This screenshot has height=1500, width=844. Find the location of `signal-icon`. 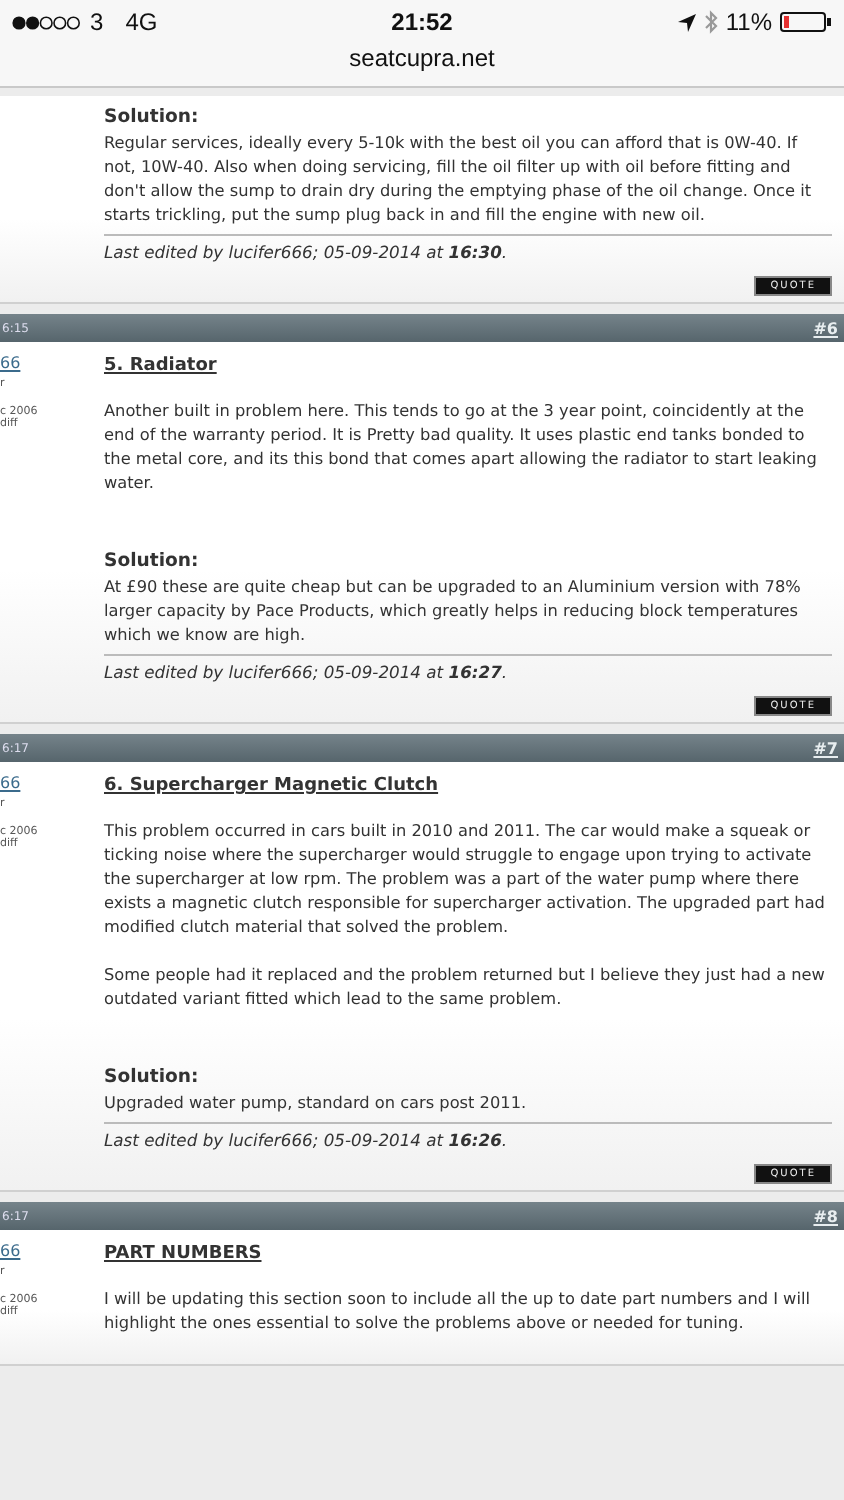

signal-icon is located at coordinates (46, 22).